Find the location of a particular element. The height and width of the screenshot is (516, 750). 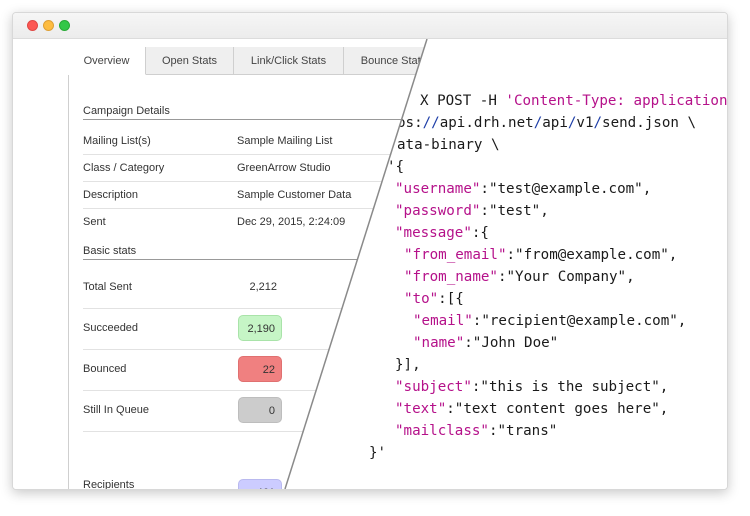

code-line-mailclass: "mailclass":"trans" is located at coordinates (476, 431).